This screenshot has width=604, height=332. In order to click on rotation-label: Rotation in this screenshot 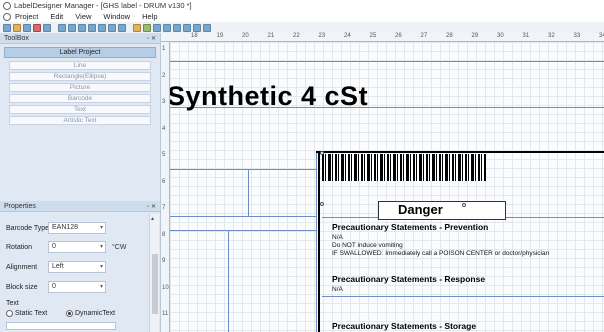, I will do `click(19, 247)`.